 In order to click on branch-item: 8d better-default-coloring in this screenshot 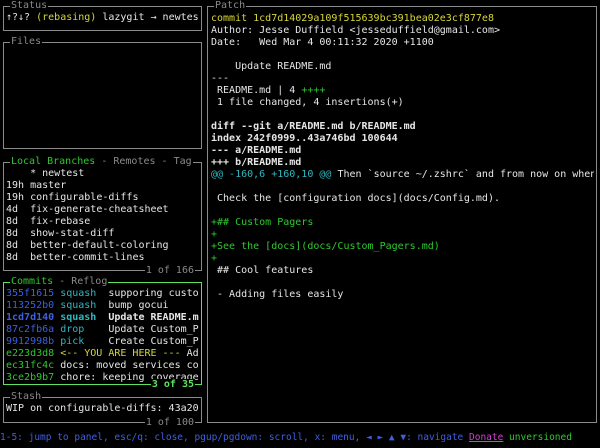, I will do `click(102, 246)`.